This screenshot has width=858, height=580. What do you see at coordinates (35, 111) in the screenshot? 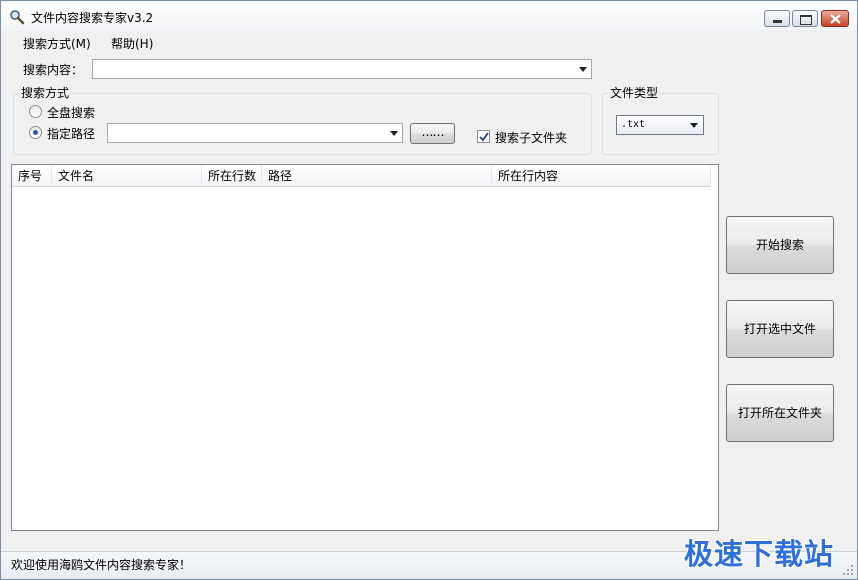
I see `radio-all-disks` at bounding box center [35, 111].